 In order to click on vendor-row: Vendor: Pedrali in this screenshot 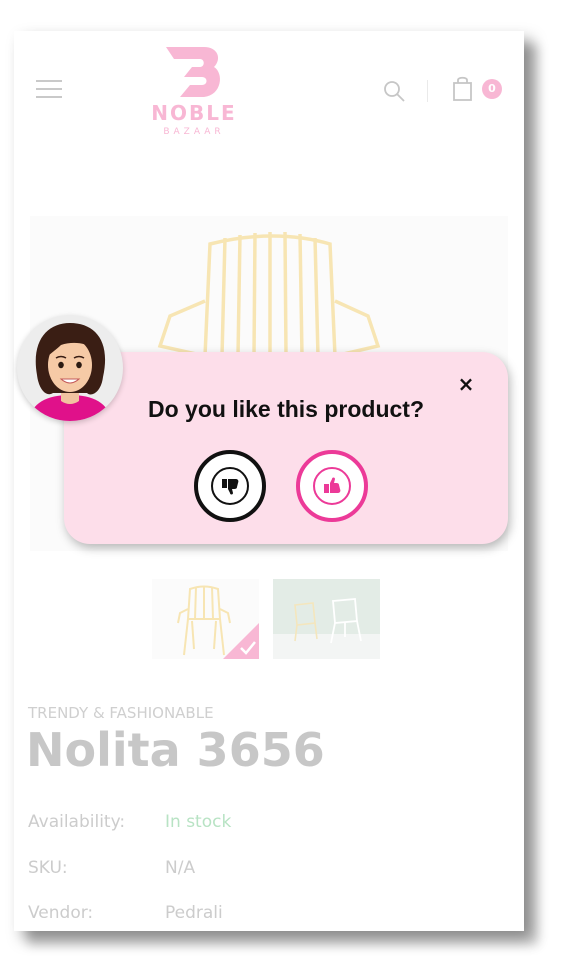, I will do `click(125, 913)`.